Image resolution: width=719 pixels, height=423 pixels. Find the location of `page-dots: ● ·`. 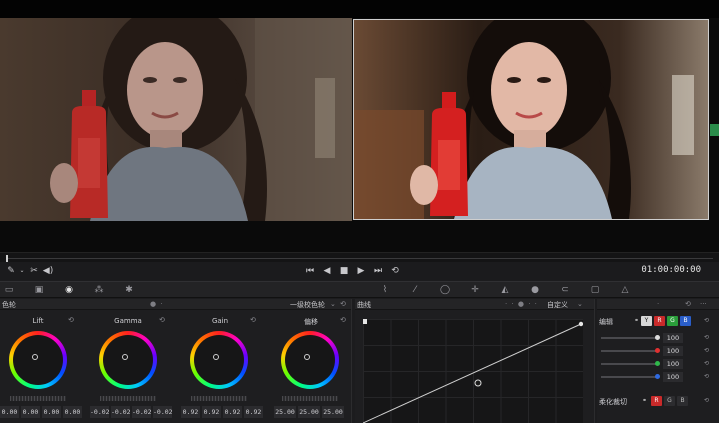

page-dots: ● · is located at coordinates (157, 304).